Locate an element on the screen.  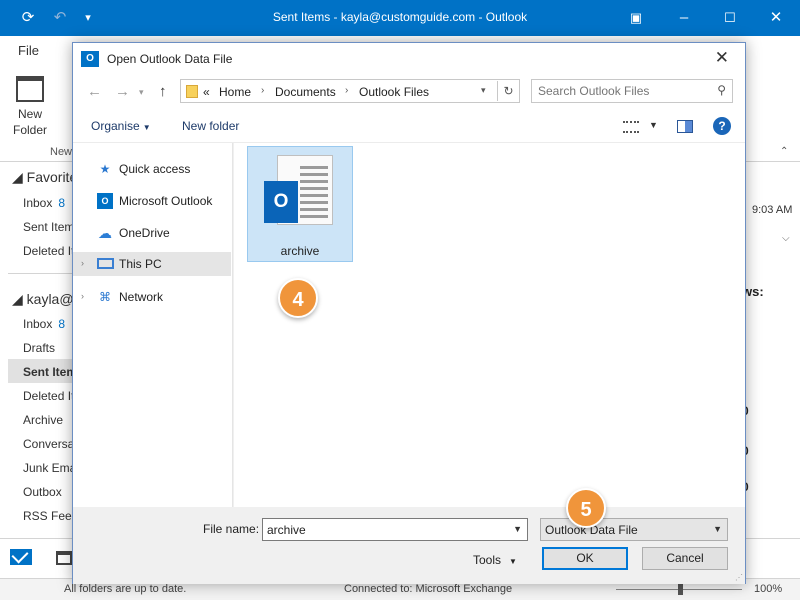
back-arrow-icon: ← is located at coordinates (94, 91).